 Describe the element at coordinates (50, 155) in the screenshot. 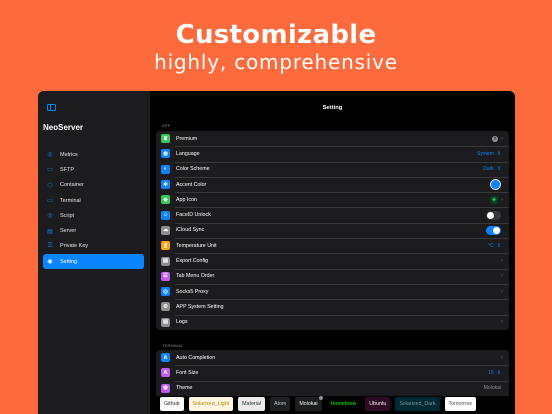

I see `metrics-icon: ◎` at that location.